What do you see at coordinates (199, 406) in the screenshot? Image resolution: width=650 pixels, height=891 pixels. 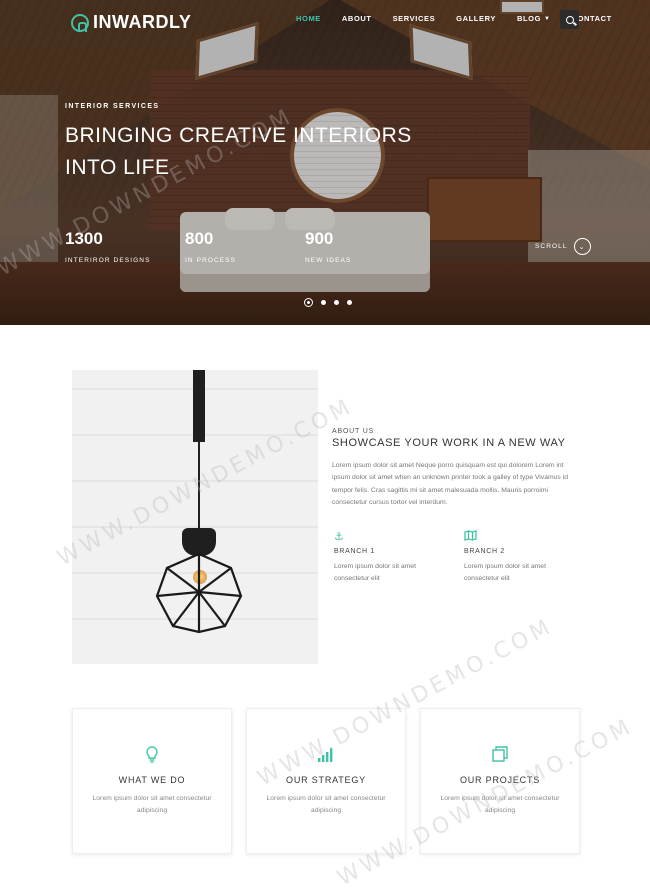 I see `lamp-cord-cover` at bounding box center [199, 406].